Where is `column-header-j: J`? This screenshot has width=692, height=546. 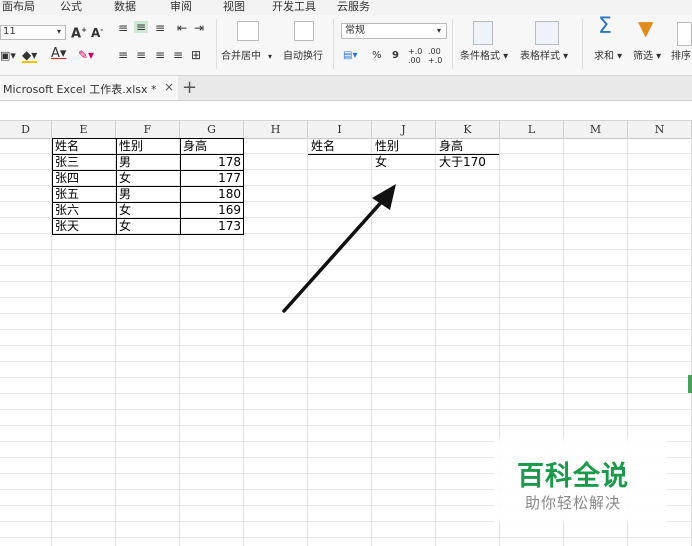 column-header-j: J is located at coordinates (404, 129).